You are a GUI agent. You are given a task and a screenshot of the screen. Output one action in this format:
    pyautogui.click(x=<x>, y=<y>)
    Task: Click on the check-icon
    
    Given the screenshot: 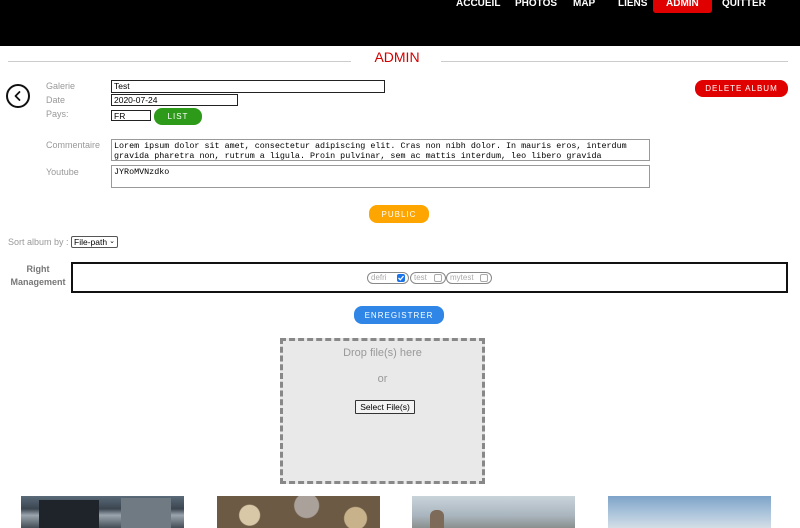 What is the action you would take?
    pyautogui.click(x=401, y=278)
    